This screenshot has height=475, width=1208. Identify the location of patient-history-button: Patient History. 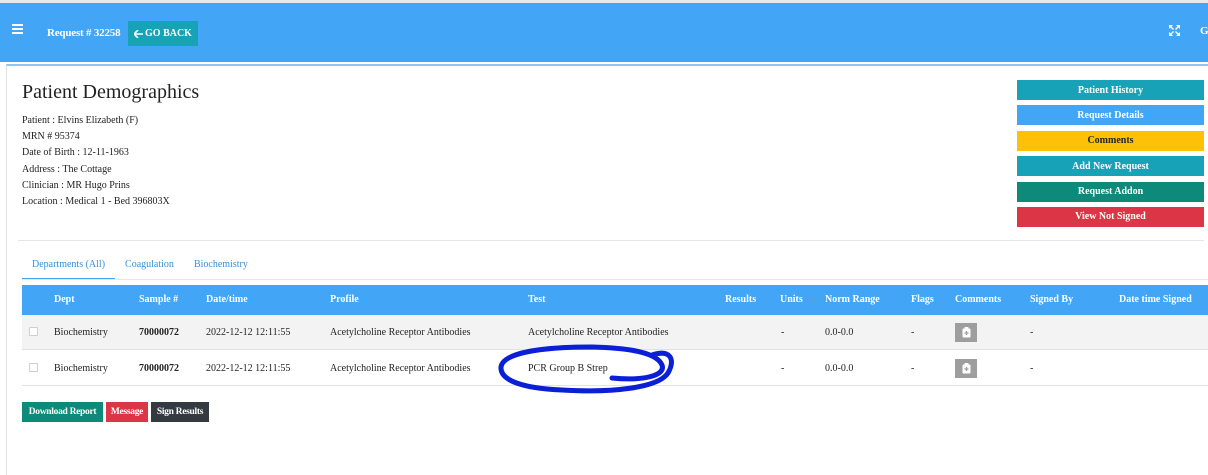
(1110, 90).